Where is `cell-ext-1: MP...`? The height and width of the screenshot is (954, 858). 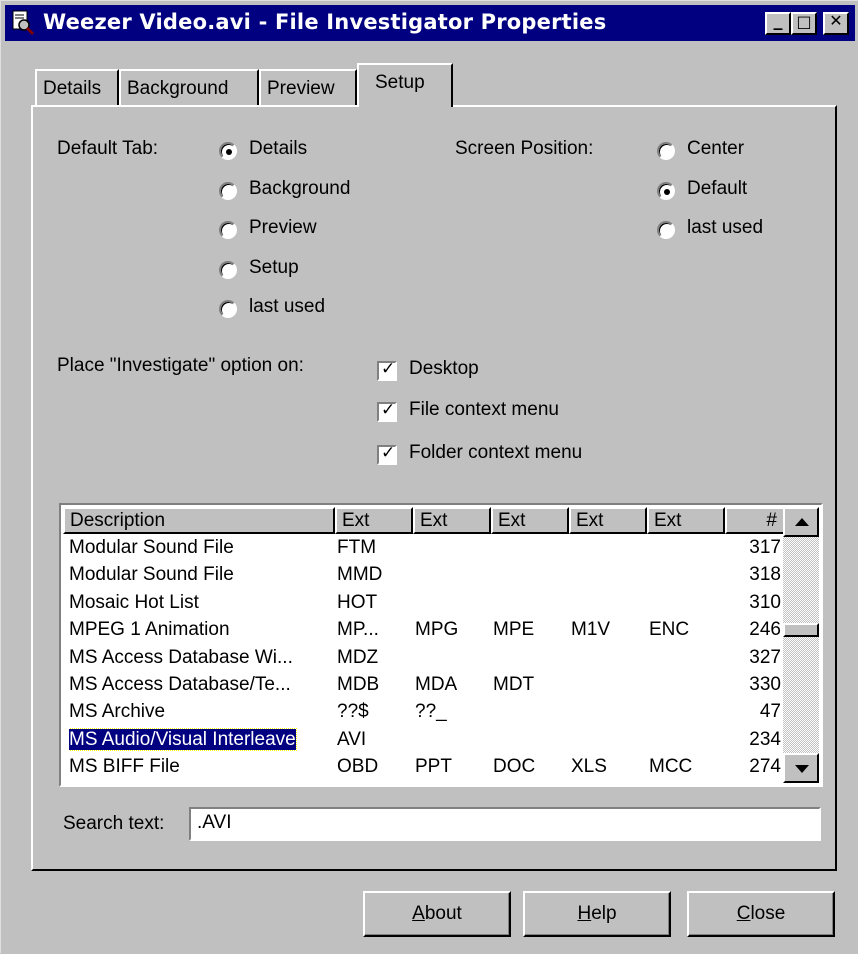 cell-ext-1: MP... is located at coordinates (358, 630).